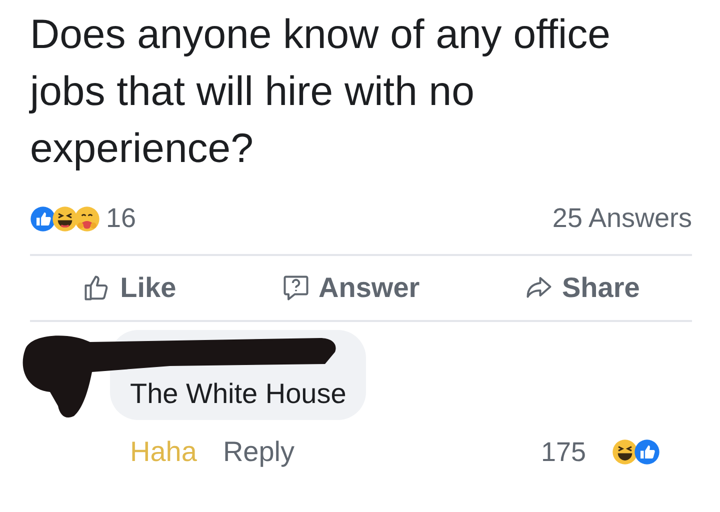  I want to click on comment-reaction-count: 175, so click(563, 452).